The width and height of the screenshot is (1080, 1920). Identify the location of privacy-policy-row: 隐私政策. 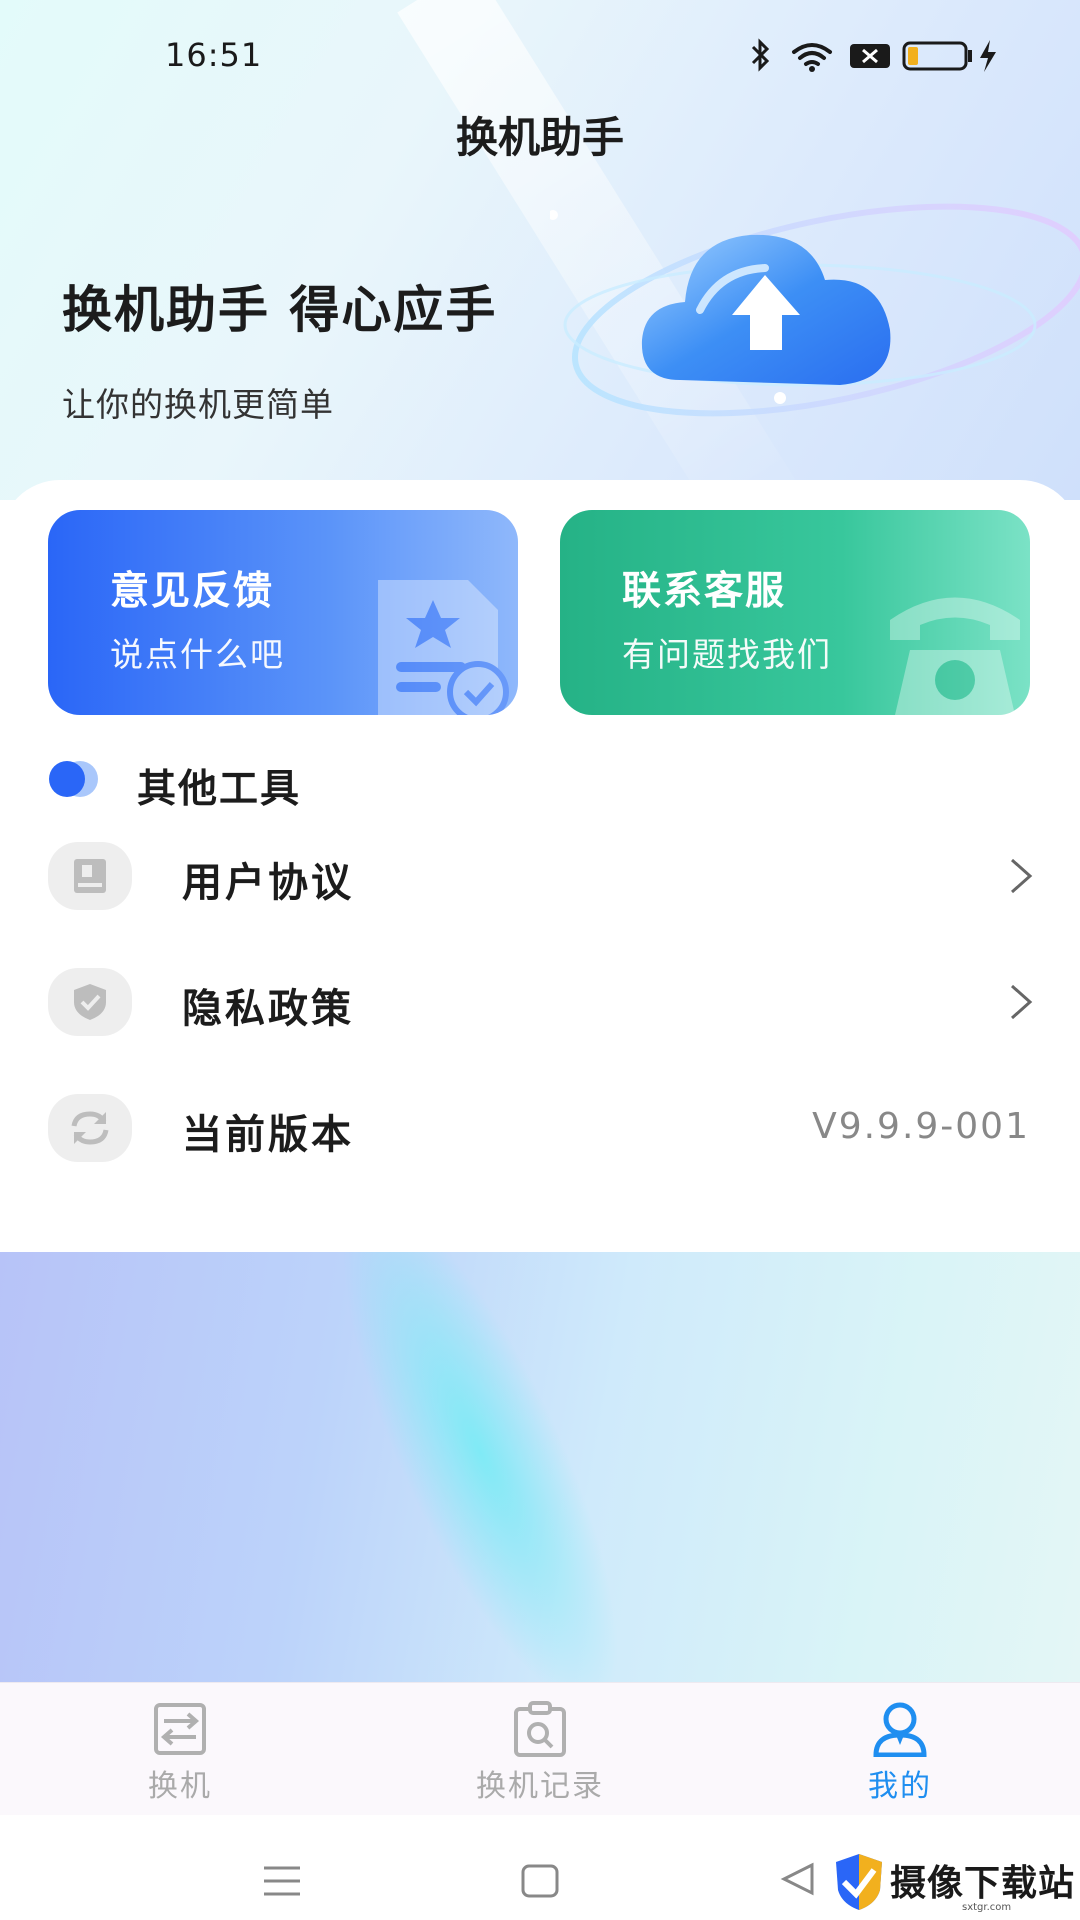
(540, 1005).